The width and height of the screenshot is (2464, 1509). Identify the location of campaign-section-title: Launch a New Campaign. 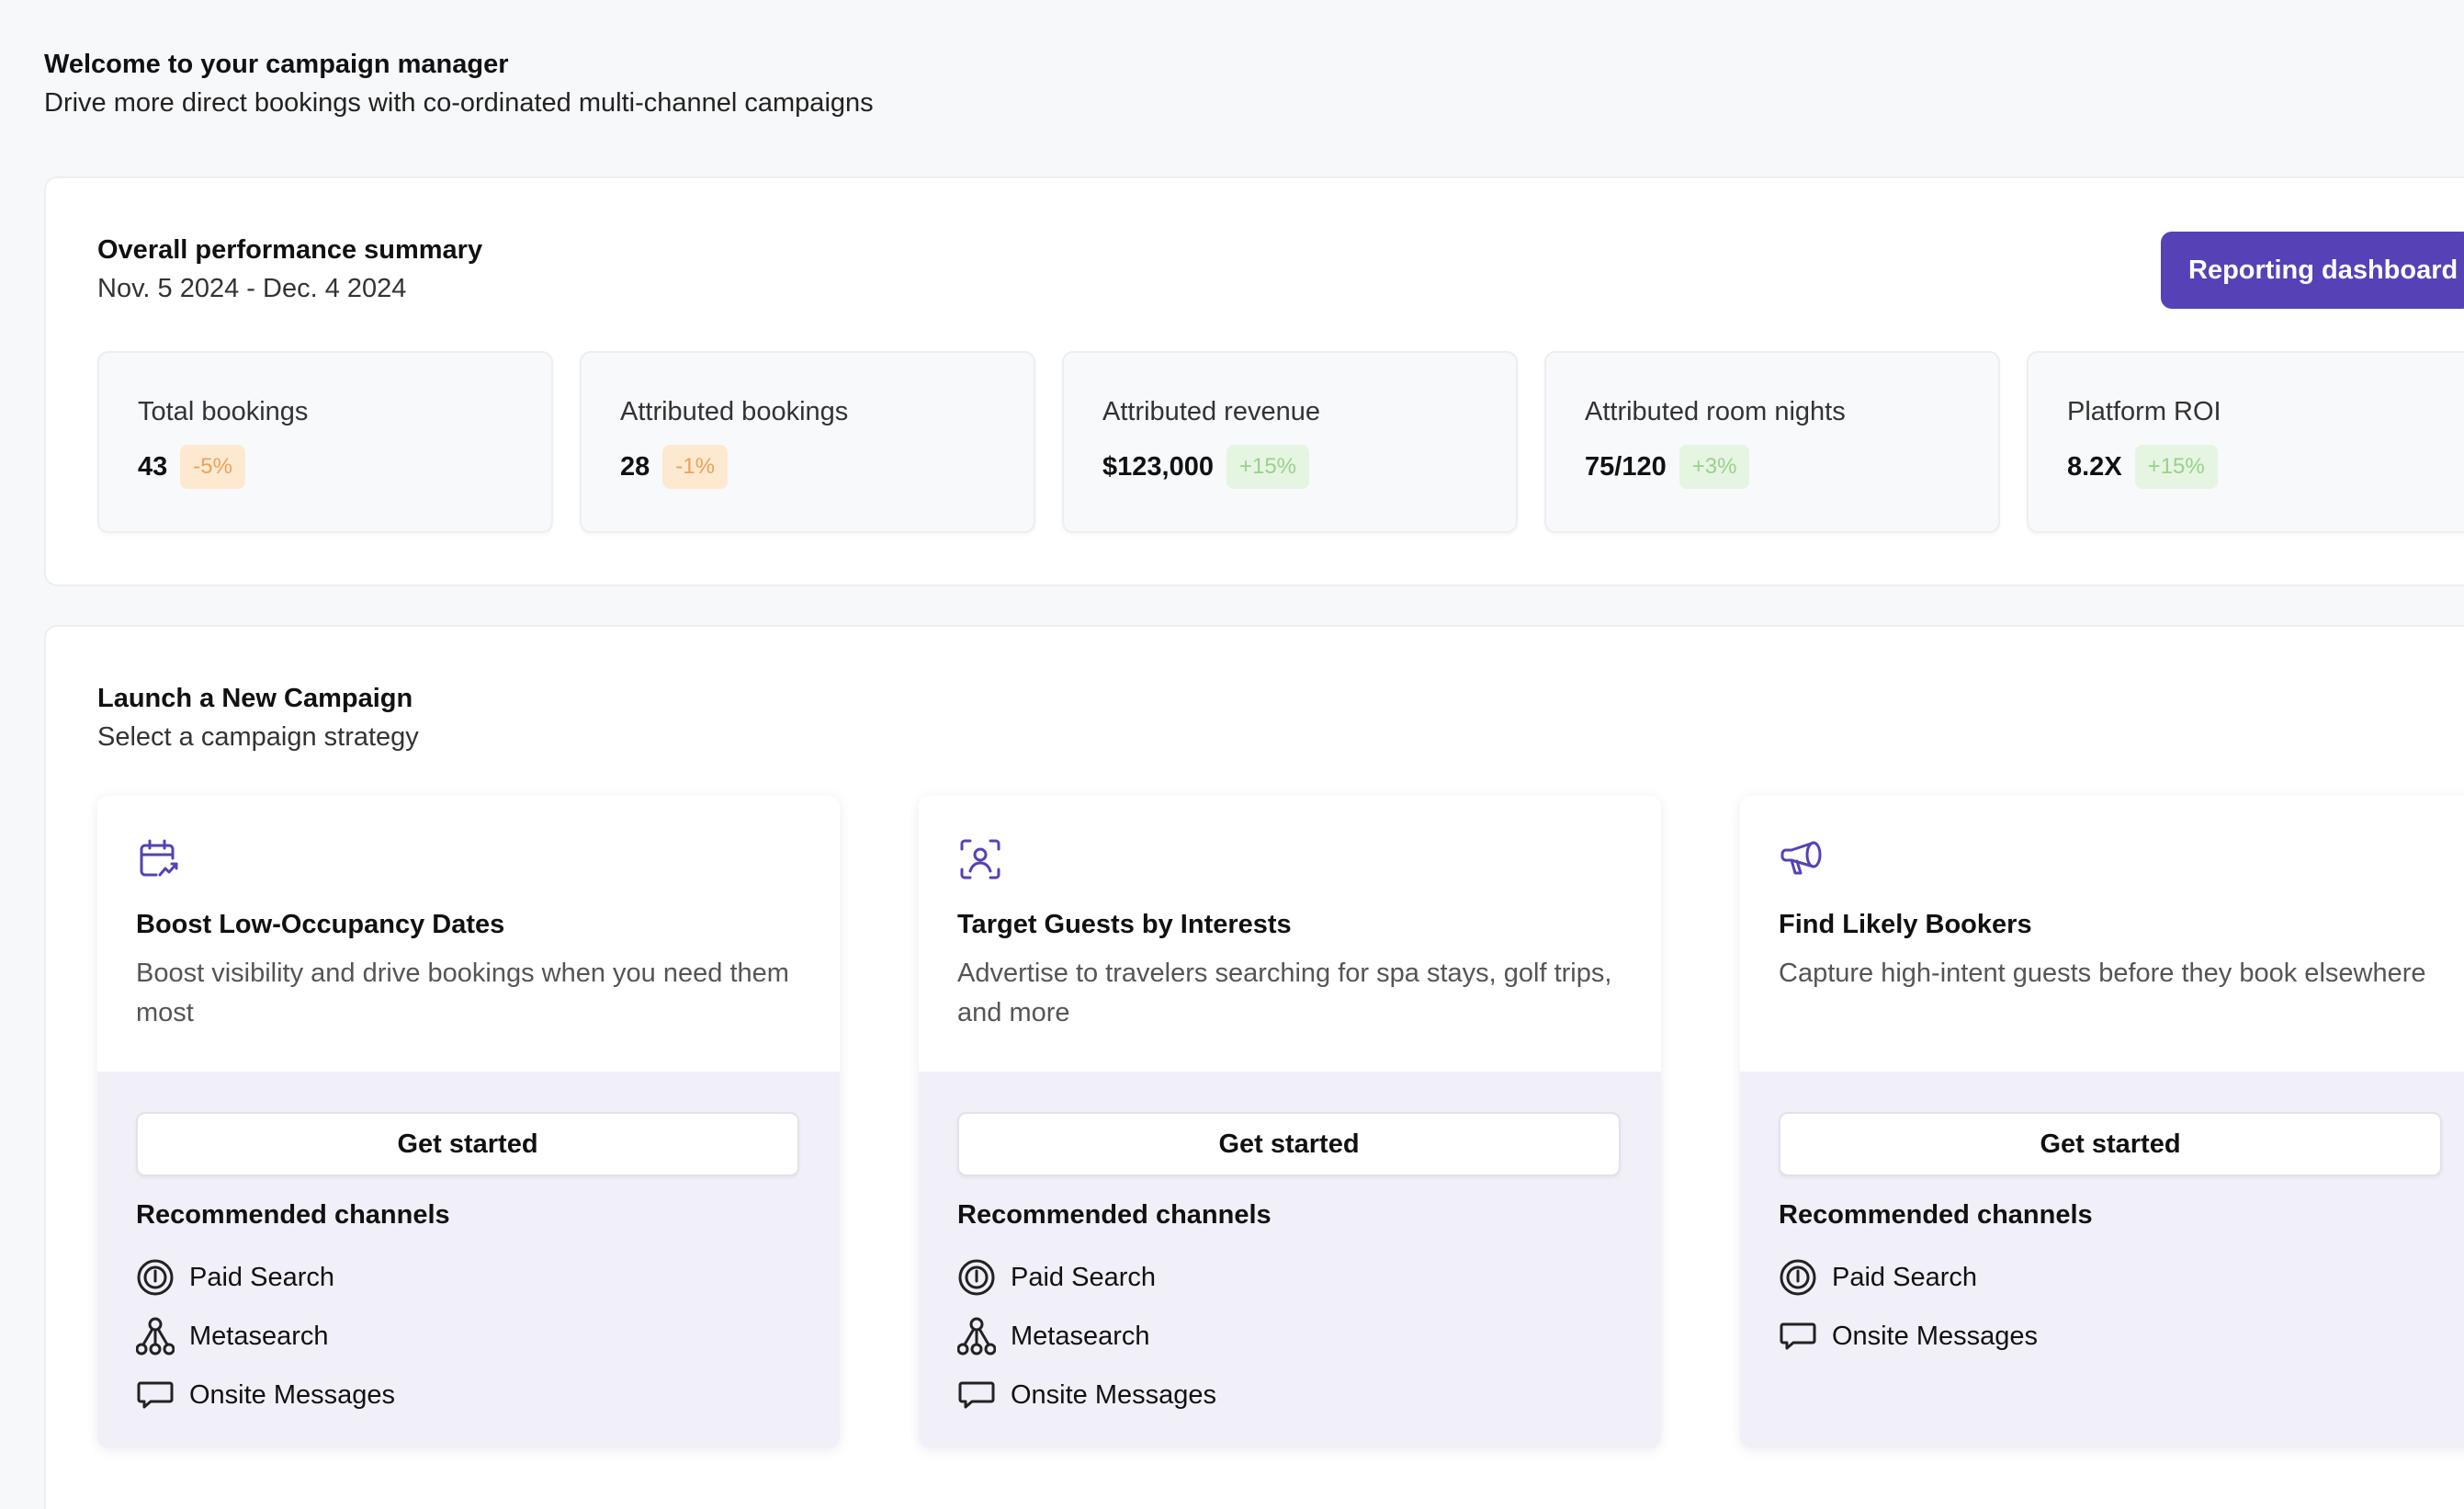
(255, 698).